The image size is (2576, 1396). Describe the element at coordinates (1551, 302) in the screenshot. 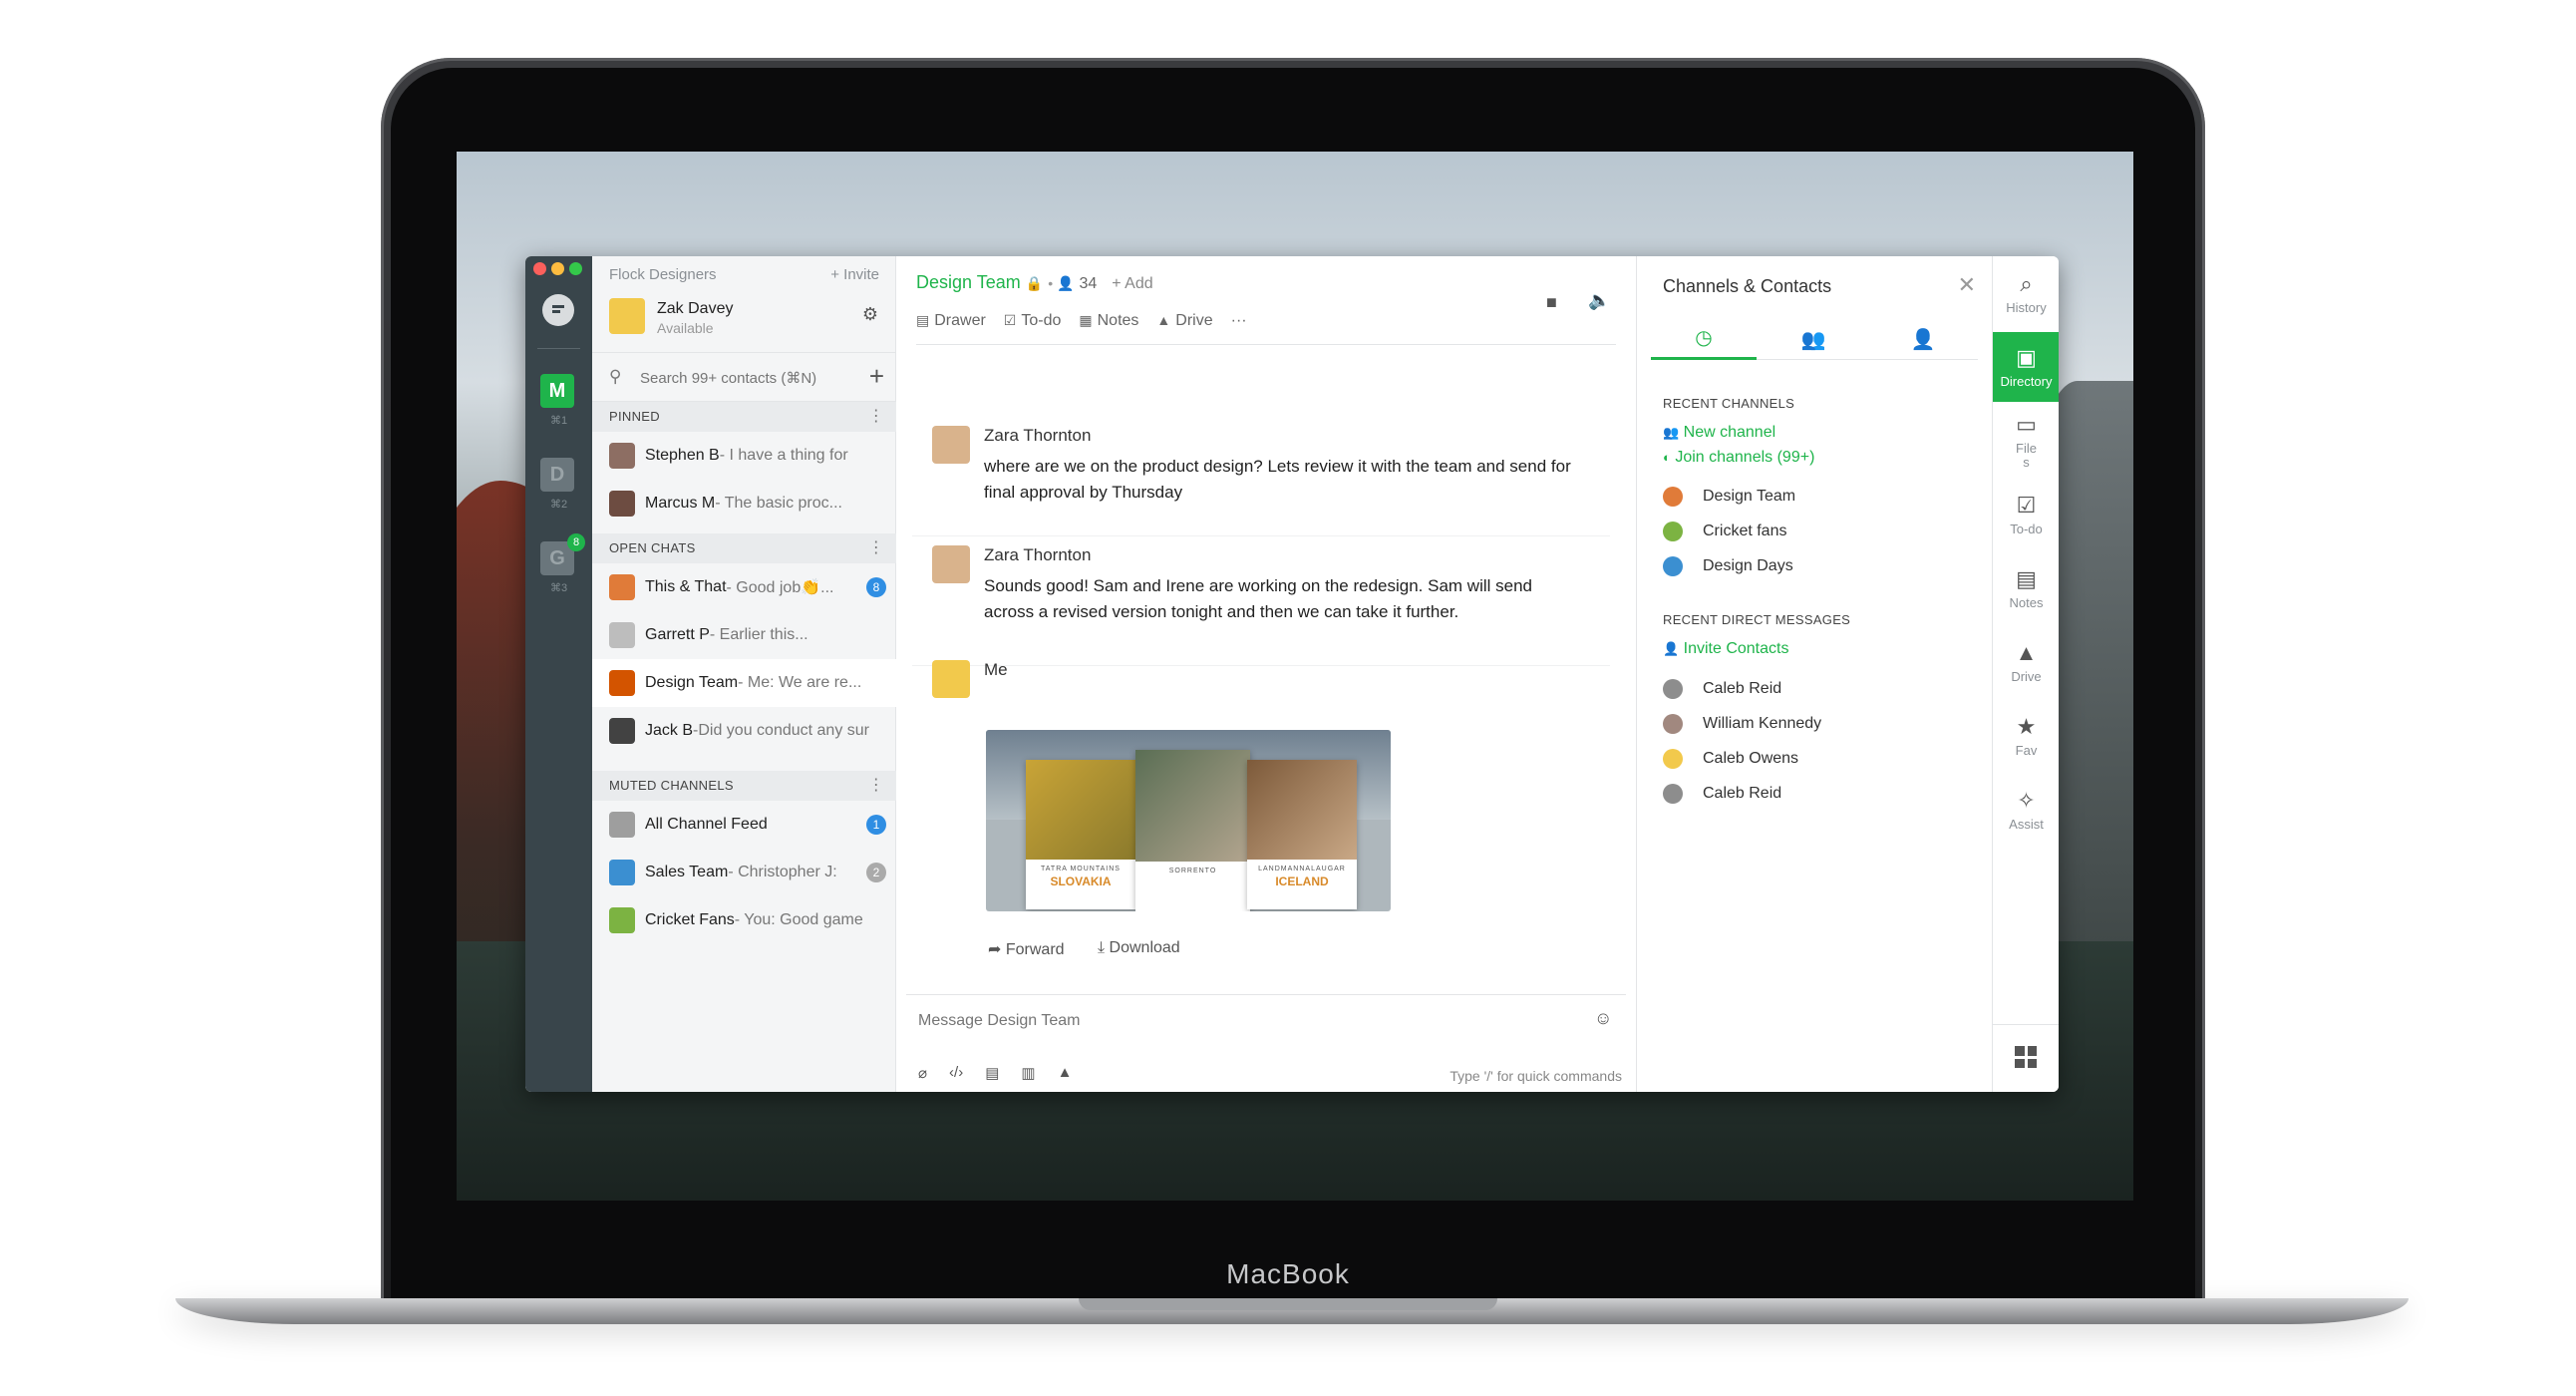

I see `video-call-icon: ■` at that location.